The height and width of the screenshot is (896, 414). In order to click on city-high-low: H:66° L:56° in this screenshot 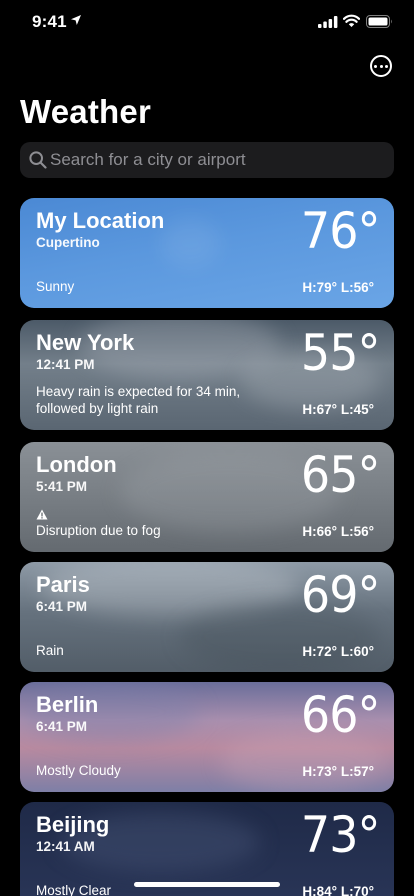, I will do `click(338, 531)`.